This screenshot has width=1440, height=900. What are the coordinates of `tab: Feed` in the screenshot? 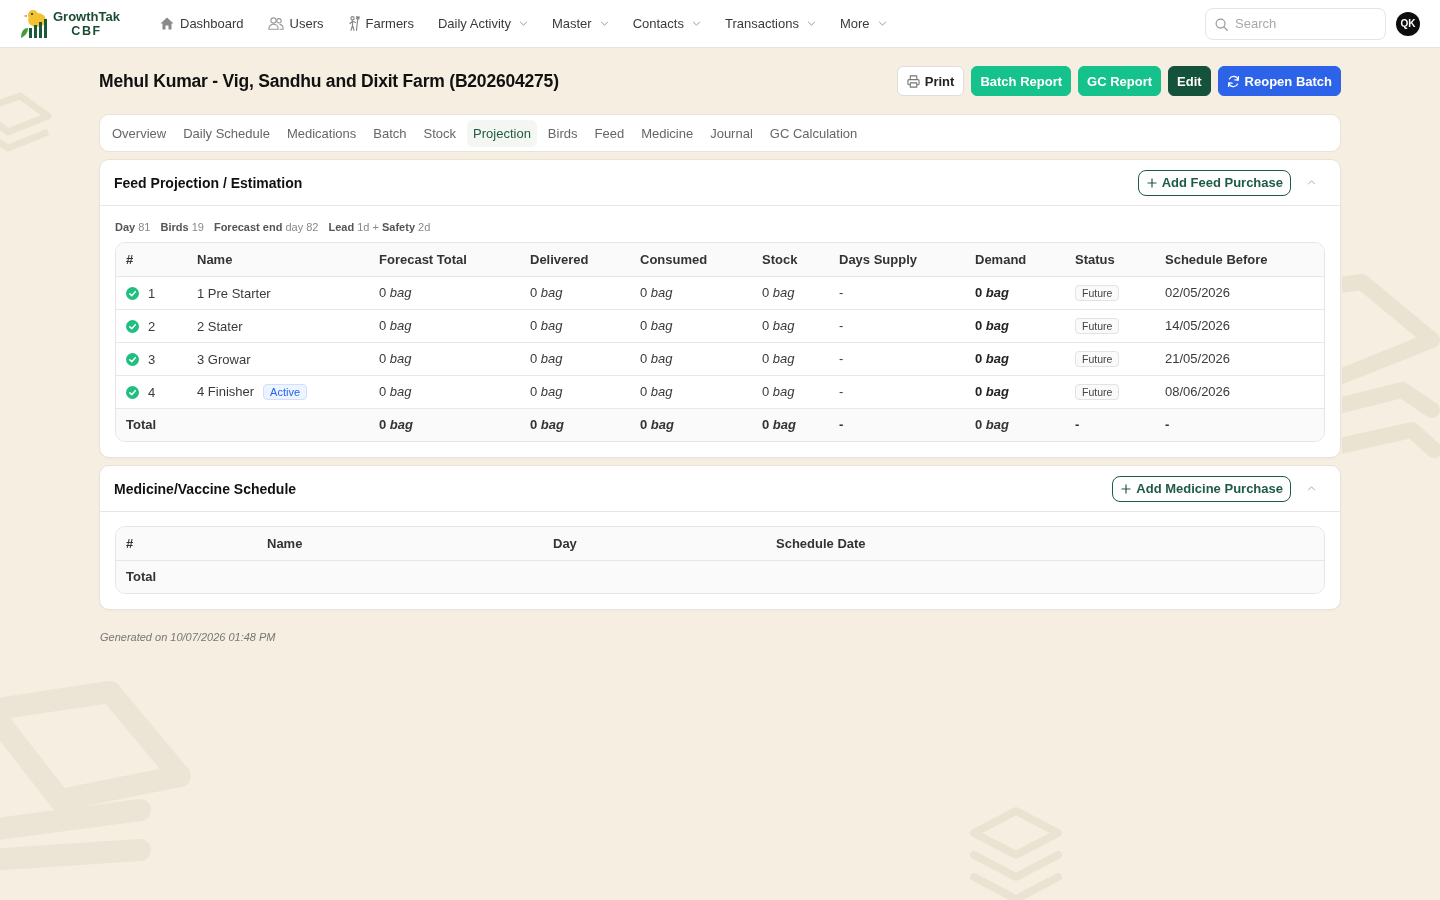 It's located at (609, 133).